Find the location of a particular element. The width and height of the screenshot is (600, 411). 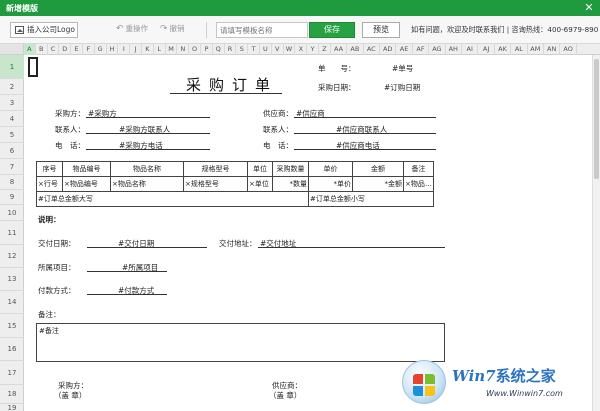

column-header-ah: AH is located at coordinates (454, 49).